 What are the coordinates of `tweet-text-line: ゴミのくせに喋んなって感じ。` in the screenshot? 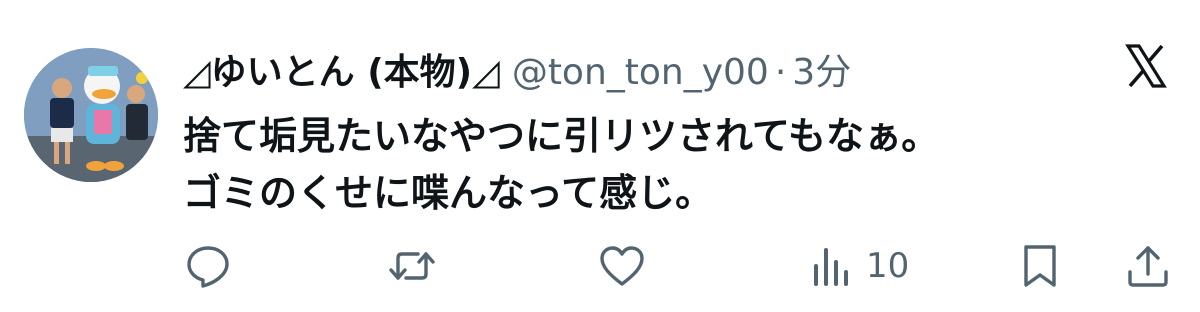 It's located at (448, 193).